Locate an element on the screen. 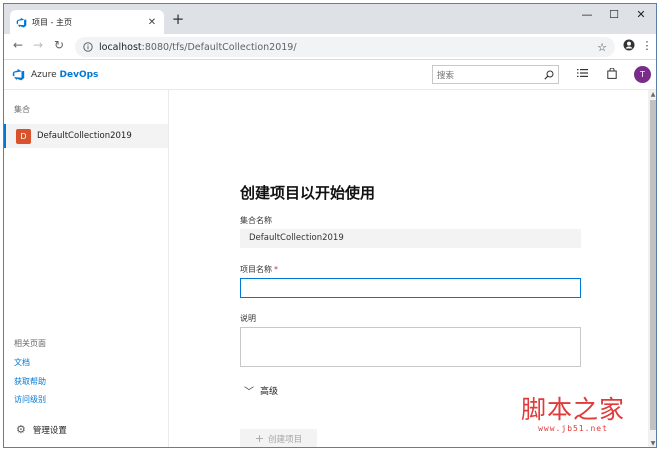 Image resolution: width=660 pixels, height=451 pixels. admin-settings-button: ⚙ 管理设置 is located at coordinates (41, 429).